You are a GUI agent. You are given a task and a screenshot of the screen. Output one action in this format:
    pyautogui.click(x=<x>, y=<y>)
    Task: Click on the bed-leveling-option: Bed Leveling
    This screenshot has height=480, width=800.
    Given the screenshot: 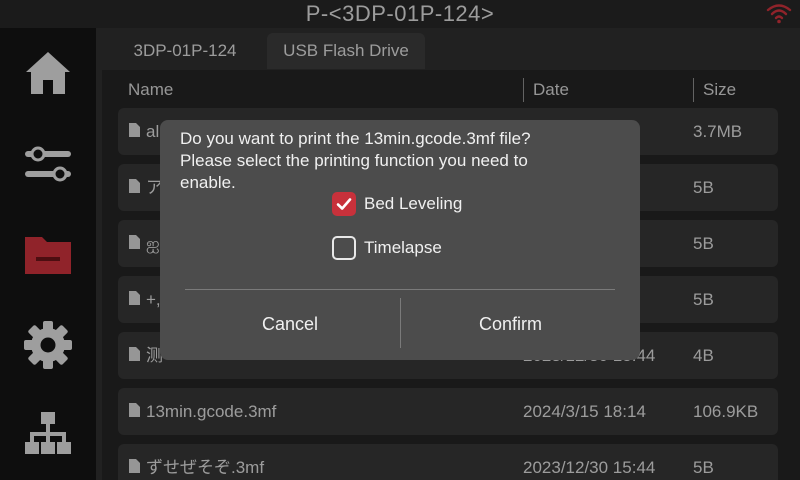 What is the action you would take?
    pyautogui.click(x=397, y=204)
    